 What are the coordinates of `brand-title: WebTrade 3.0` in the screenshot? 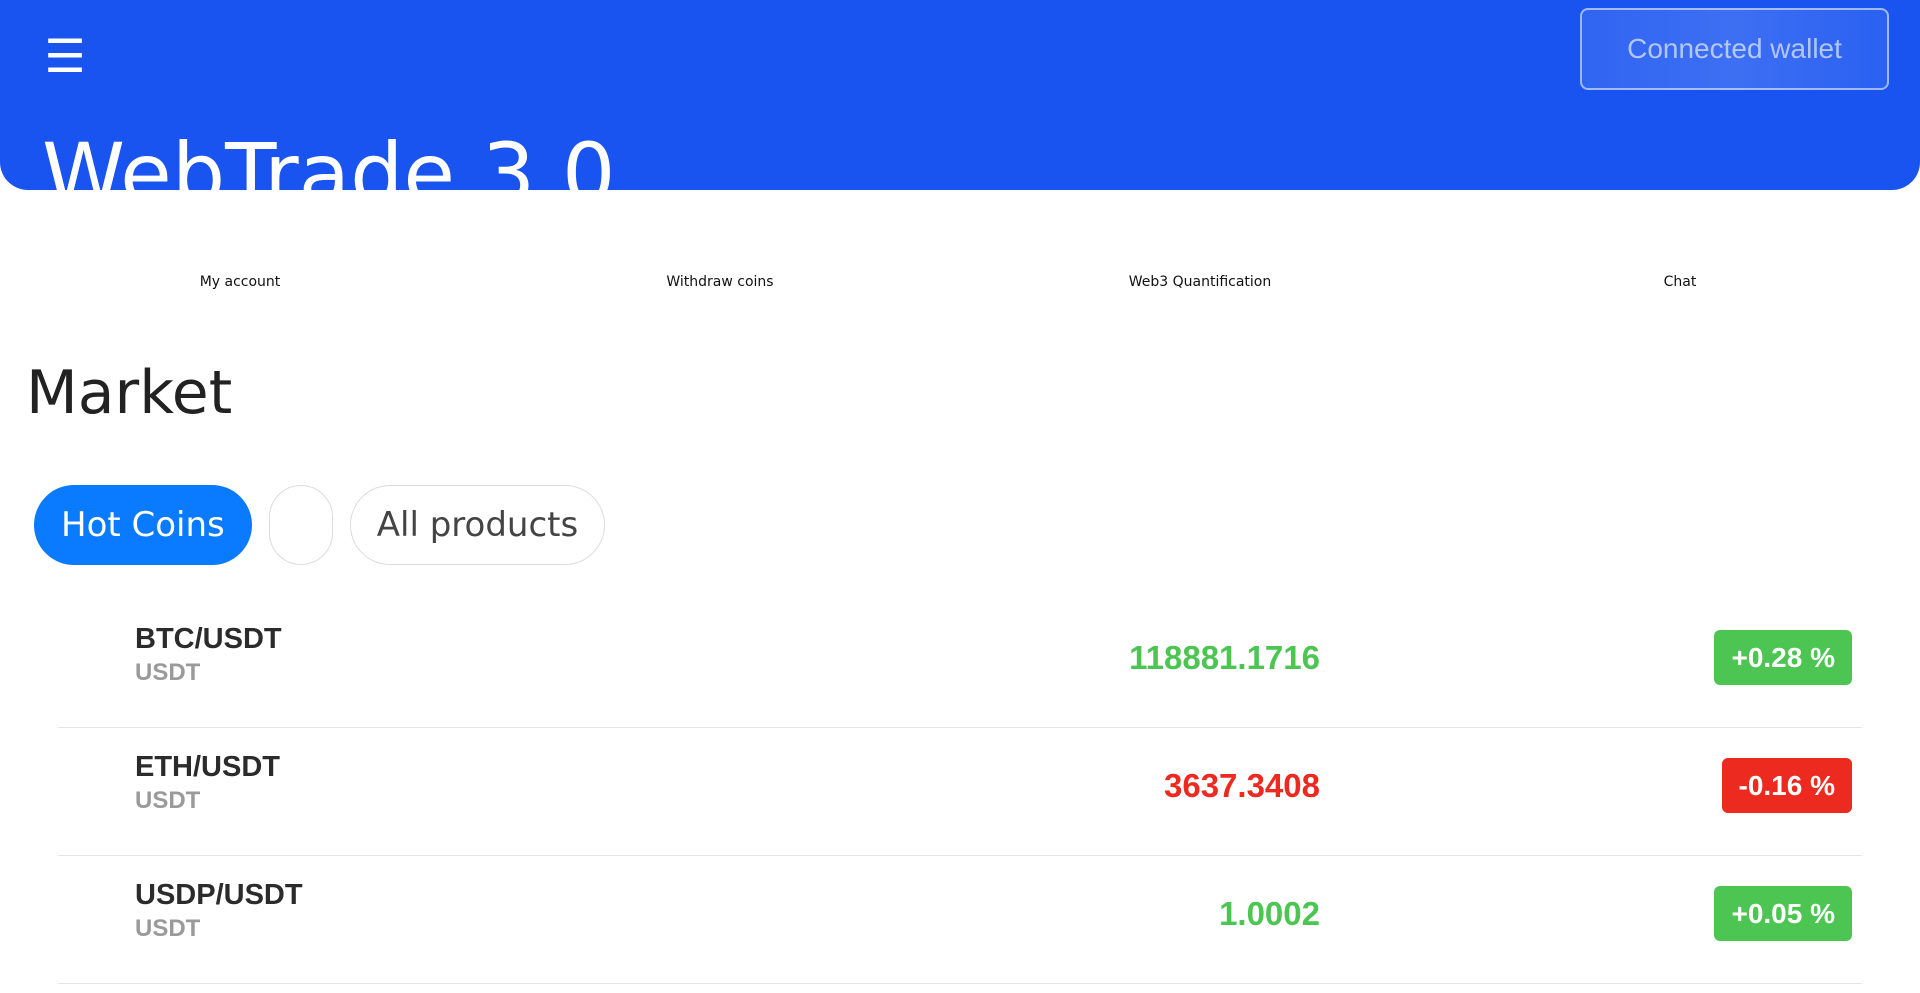 It's located at (329, 157).